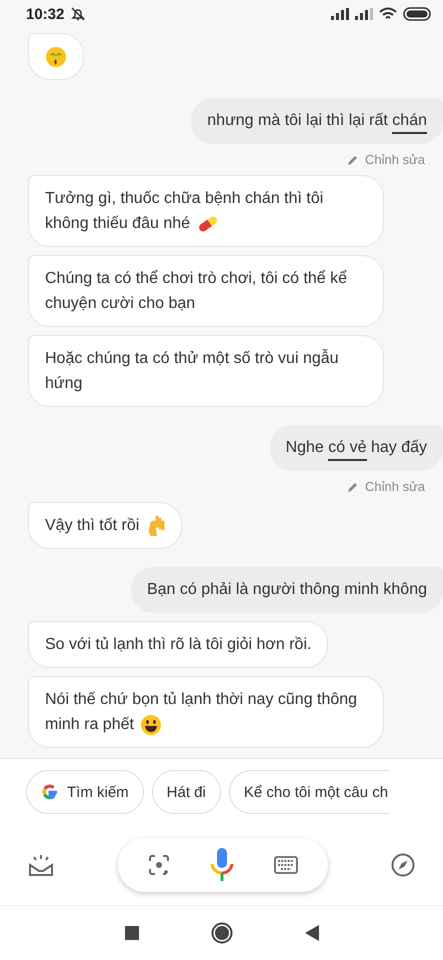  What do you see at coordinates (317, 121) in the screenshot?
I see `user-message: nhưng mà tôi lại thì lại rất chán` at bounding box center [317, 121].